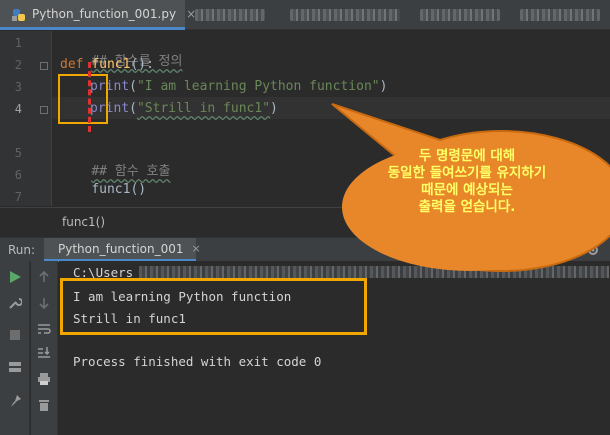 The image size is (610, 435). Describe the element at coordinates (72, 64) in the screenshot. I see `keyword: def` at that location.